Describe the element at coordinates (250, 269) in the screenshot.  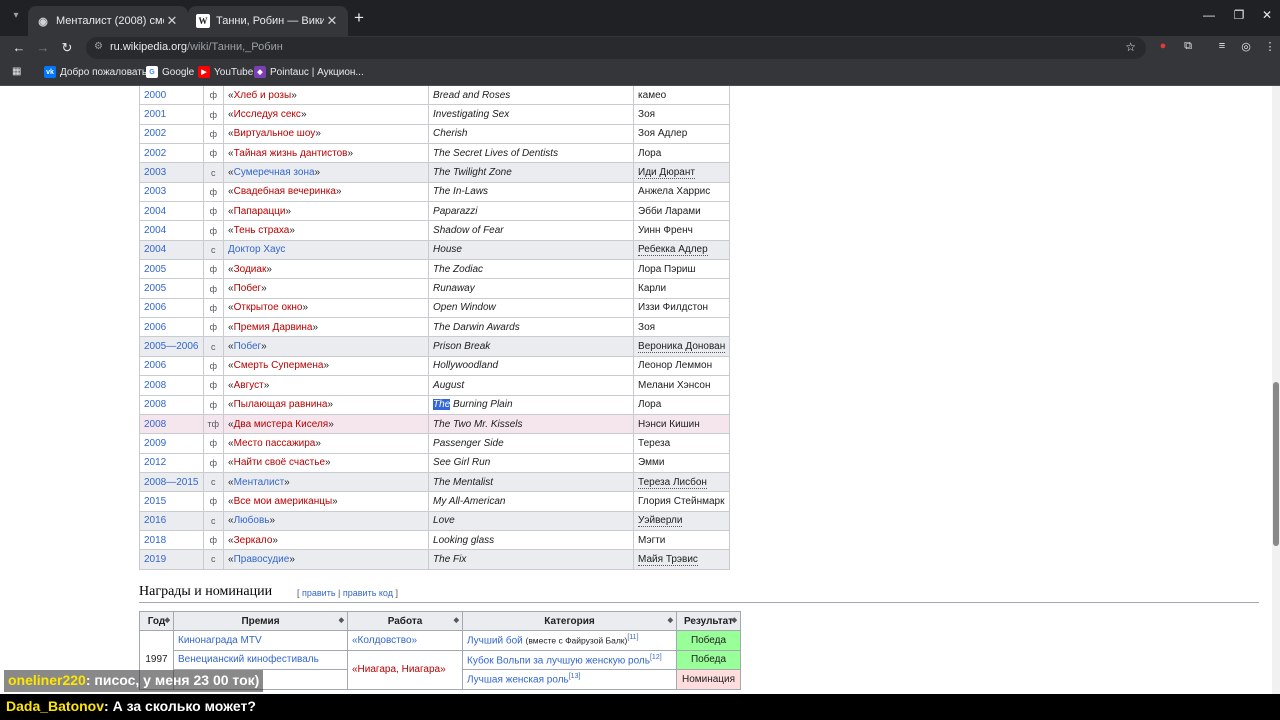
I see `title-link: Зодиак` at that location.